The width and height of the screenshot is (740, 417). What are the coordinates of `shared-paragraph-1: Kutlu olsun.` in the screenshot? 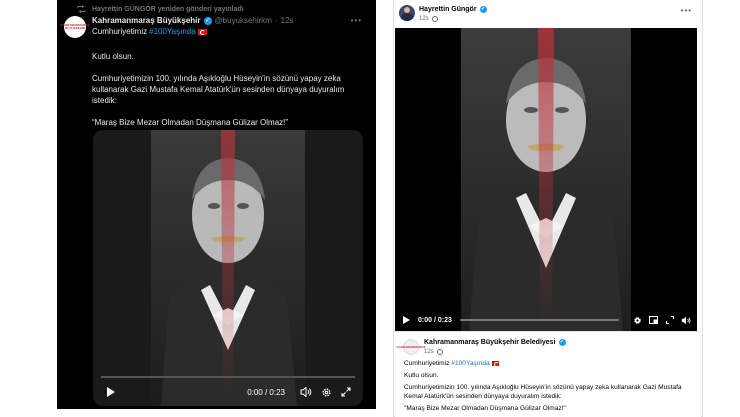 It's located at (421, 375).